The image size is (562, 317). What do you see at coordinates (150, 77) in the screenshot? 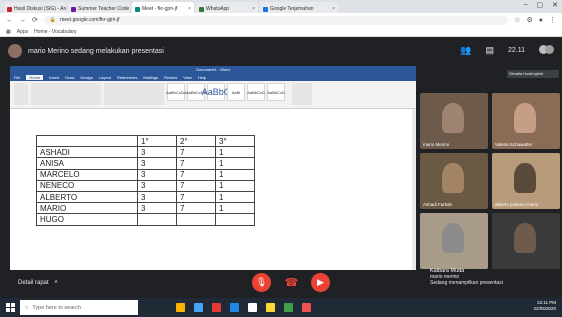
I see `word-tab: Mailings` at bounding box center [150, 77].